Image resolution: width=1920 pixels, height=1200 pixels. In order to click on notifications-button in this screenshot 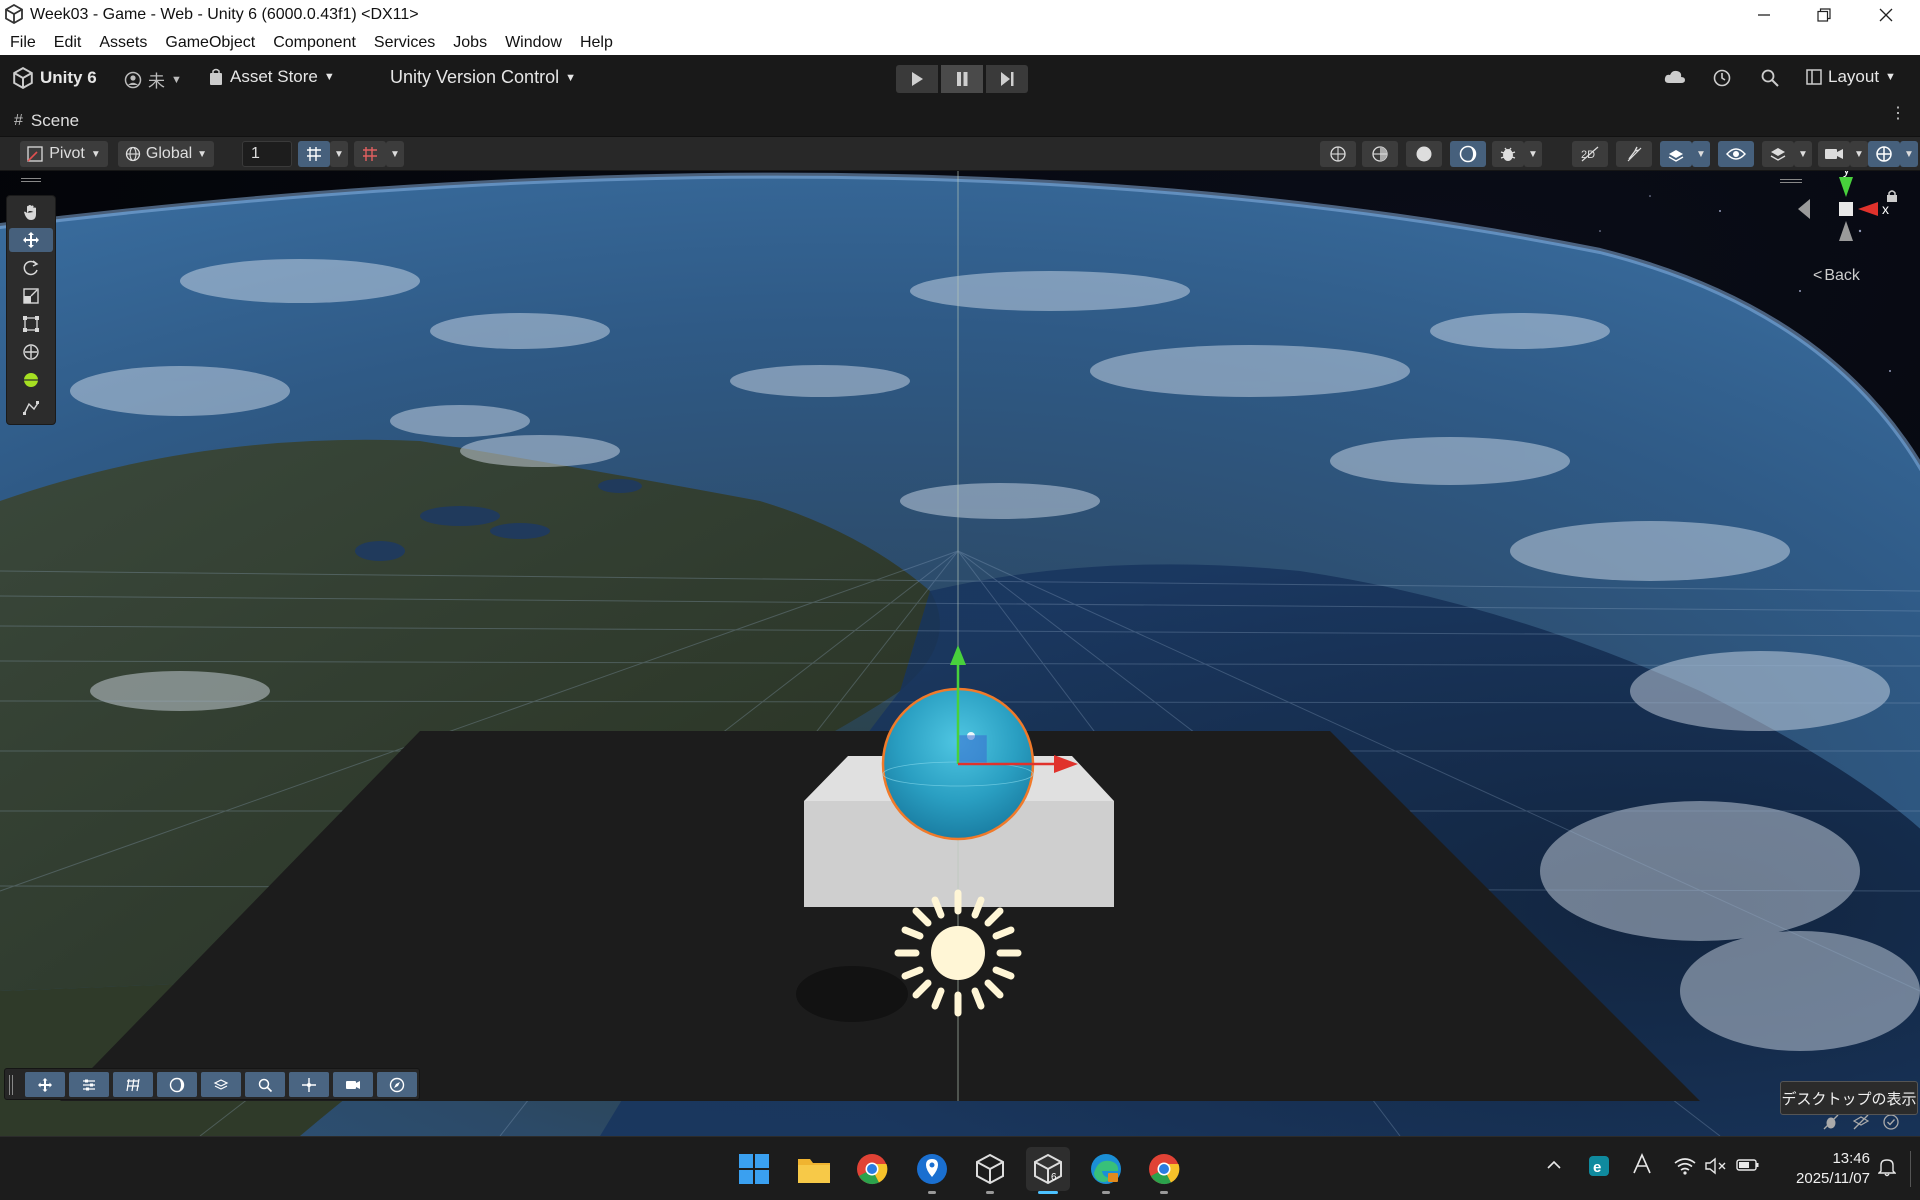, I will do `click(1887, 1169)`.